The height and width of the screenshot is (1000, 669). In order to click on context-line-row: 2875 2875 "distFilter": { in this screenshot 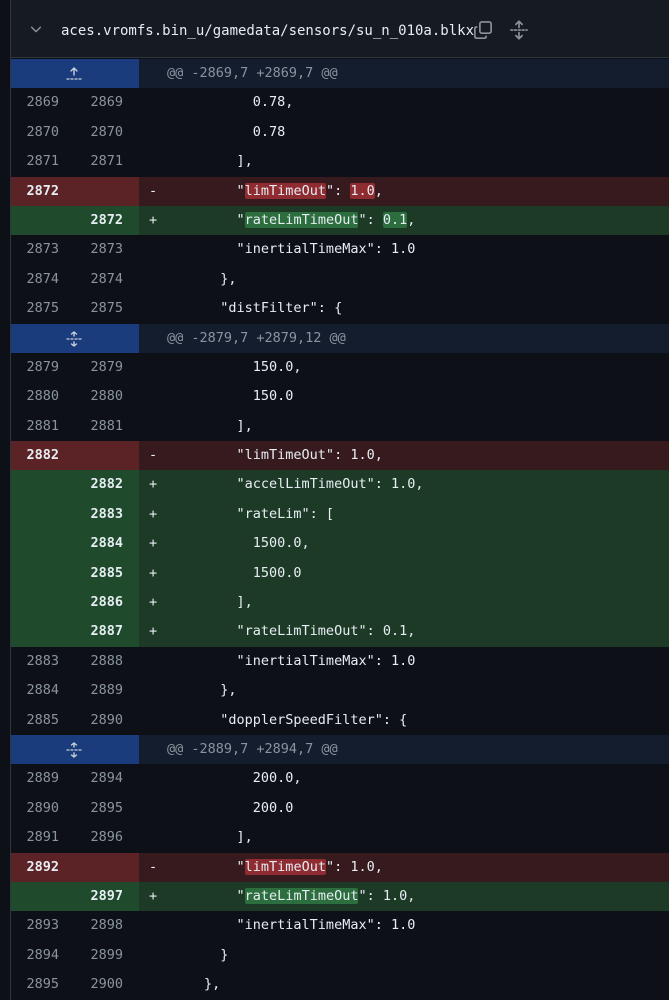, I will do `click(340, 309)`.